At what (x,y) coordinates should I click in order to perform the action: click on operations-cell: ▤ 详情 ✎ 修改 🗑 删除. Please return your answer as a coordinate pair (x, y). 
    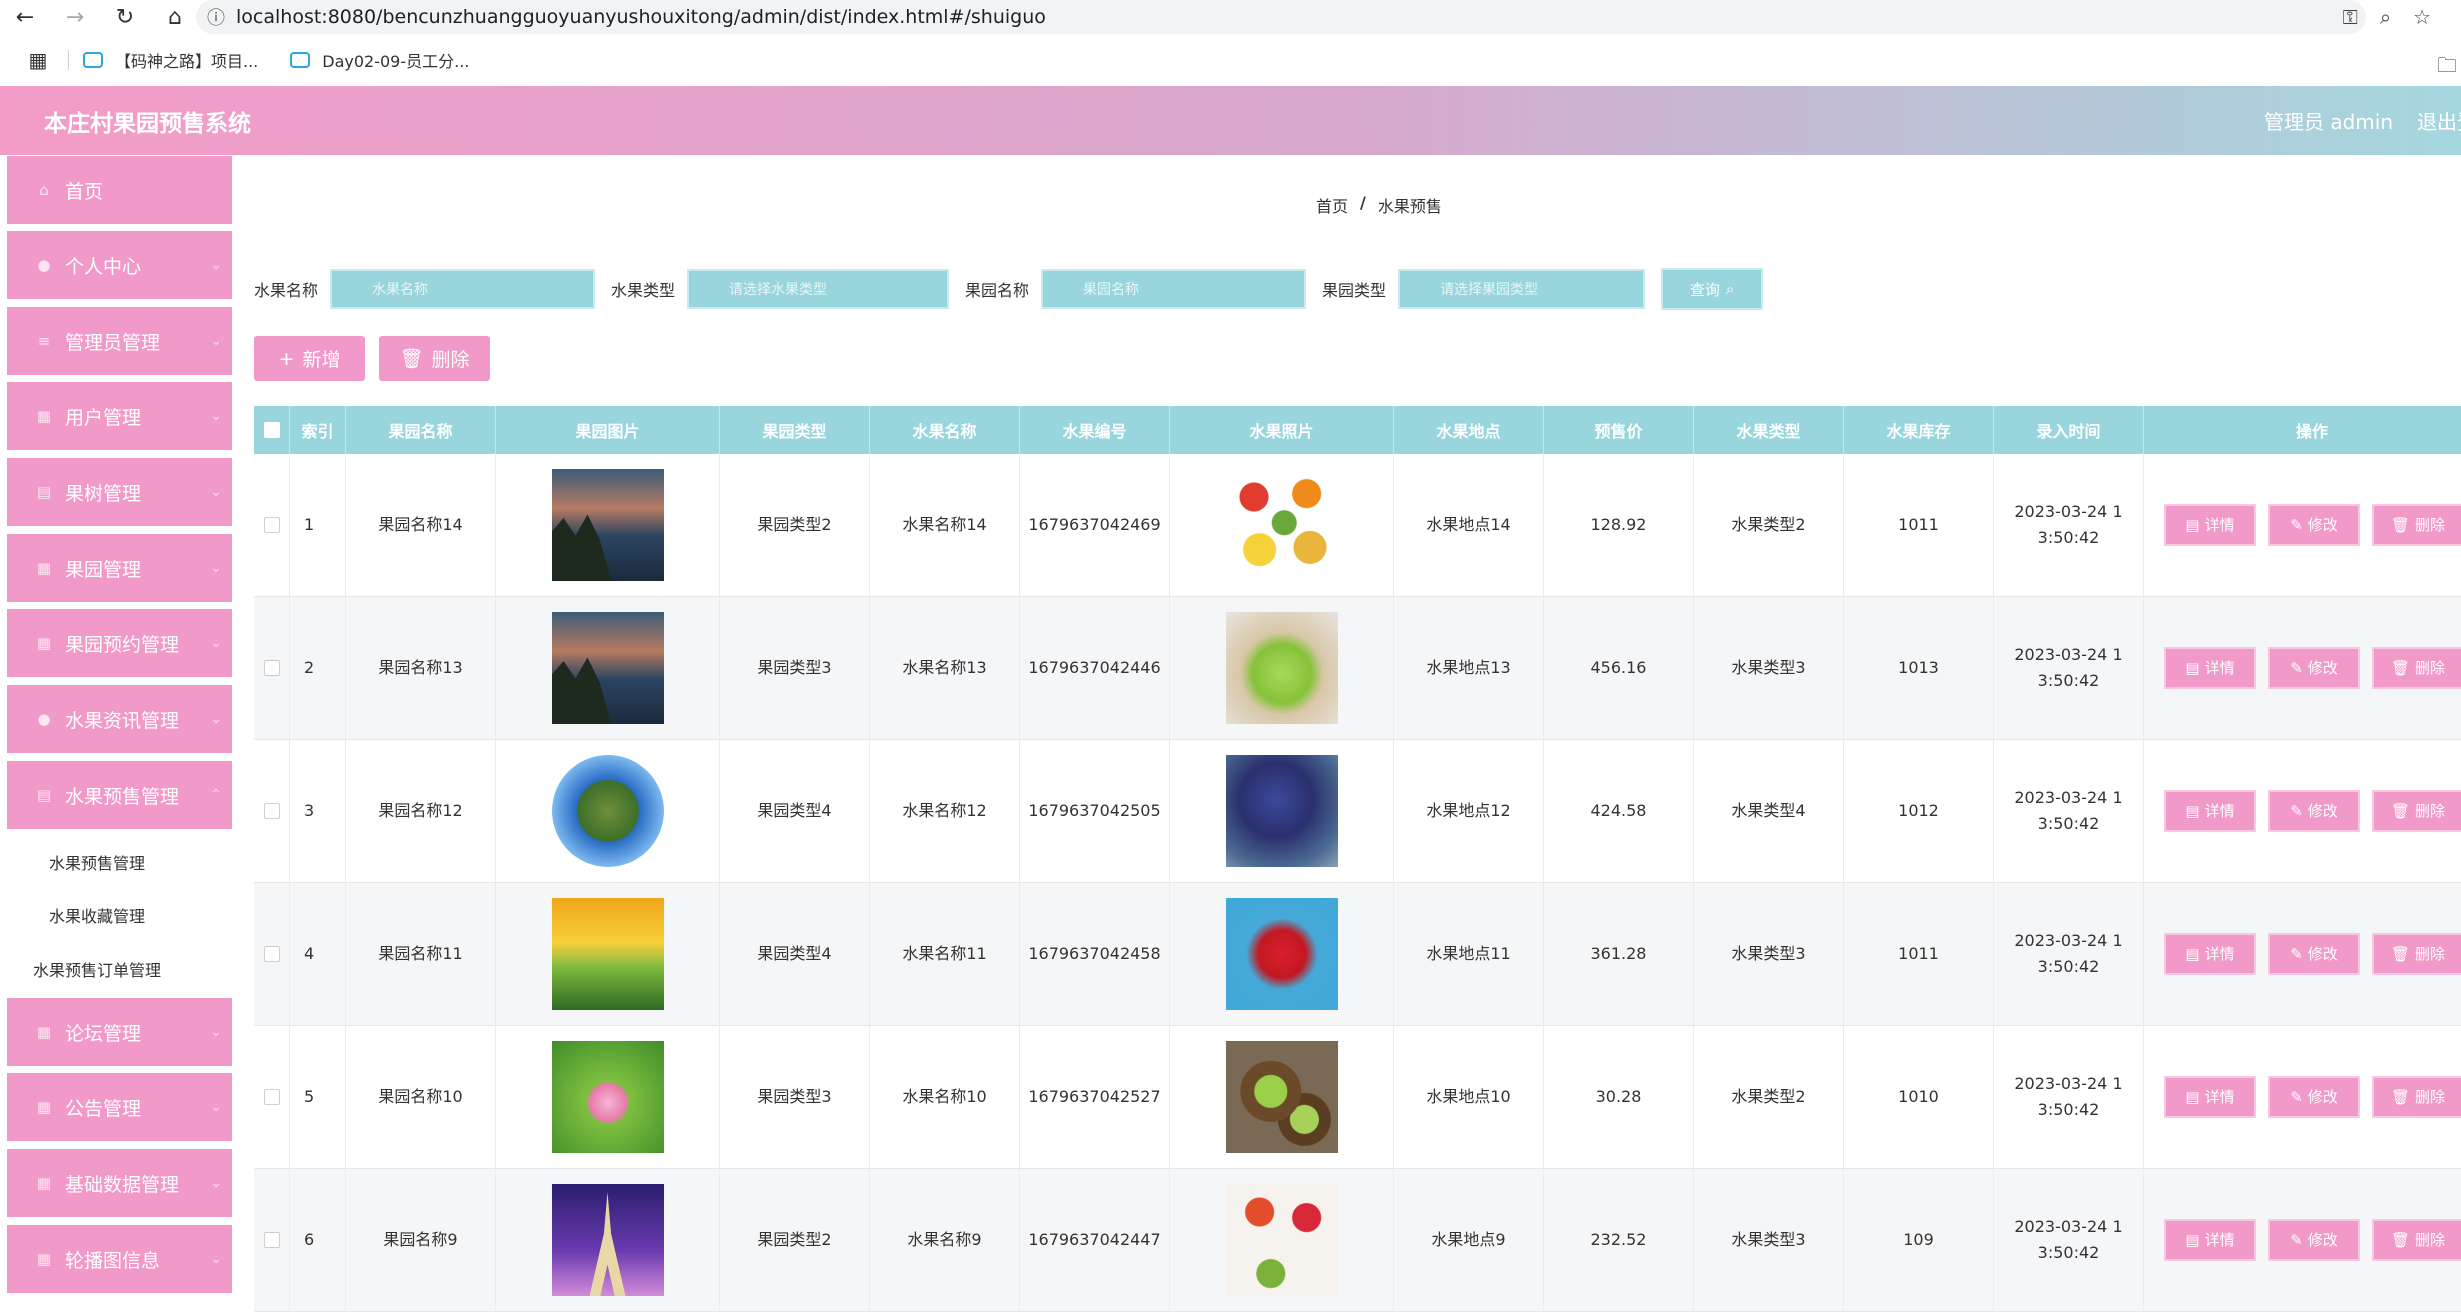
    Looking at the image, I should click on (2302, 954).